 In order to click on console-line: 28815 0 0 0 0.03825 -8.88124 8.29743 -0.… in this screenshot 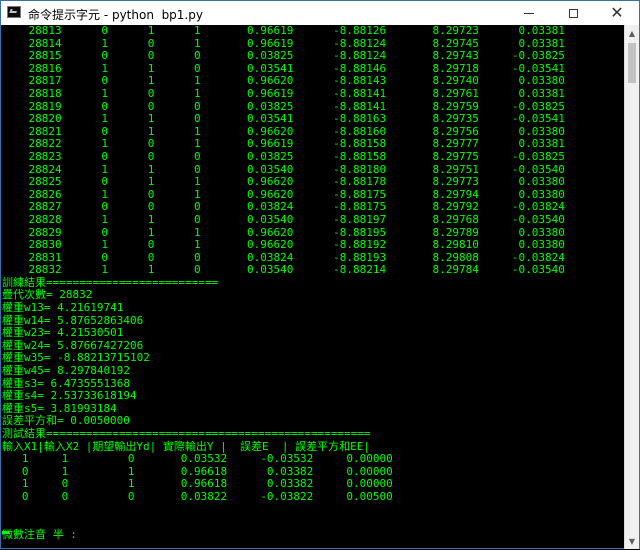, I will do `click(283, 56)`.